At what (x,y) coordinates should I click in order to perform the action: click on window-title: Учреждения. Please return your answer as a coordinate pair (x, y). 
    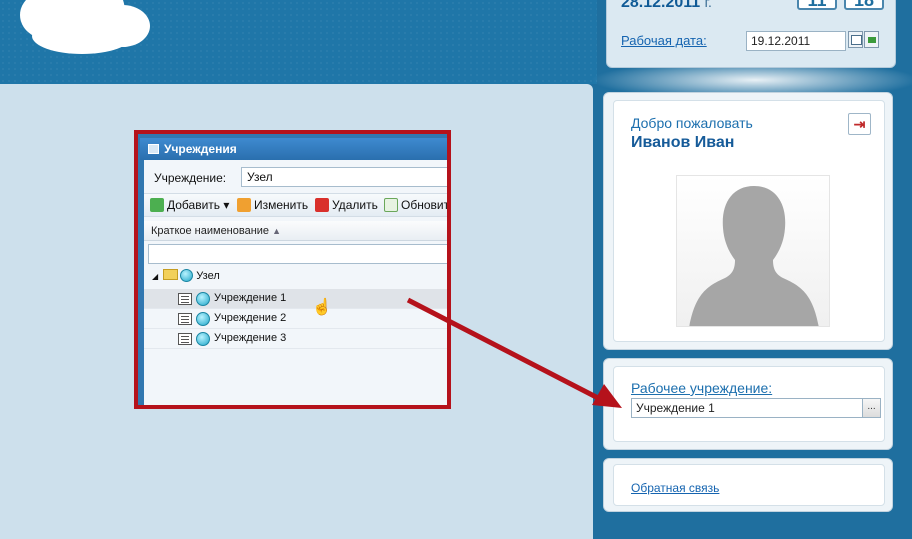
    Looking at the image, I should click on (293, 149).